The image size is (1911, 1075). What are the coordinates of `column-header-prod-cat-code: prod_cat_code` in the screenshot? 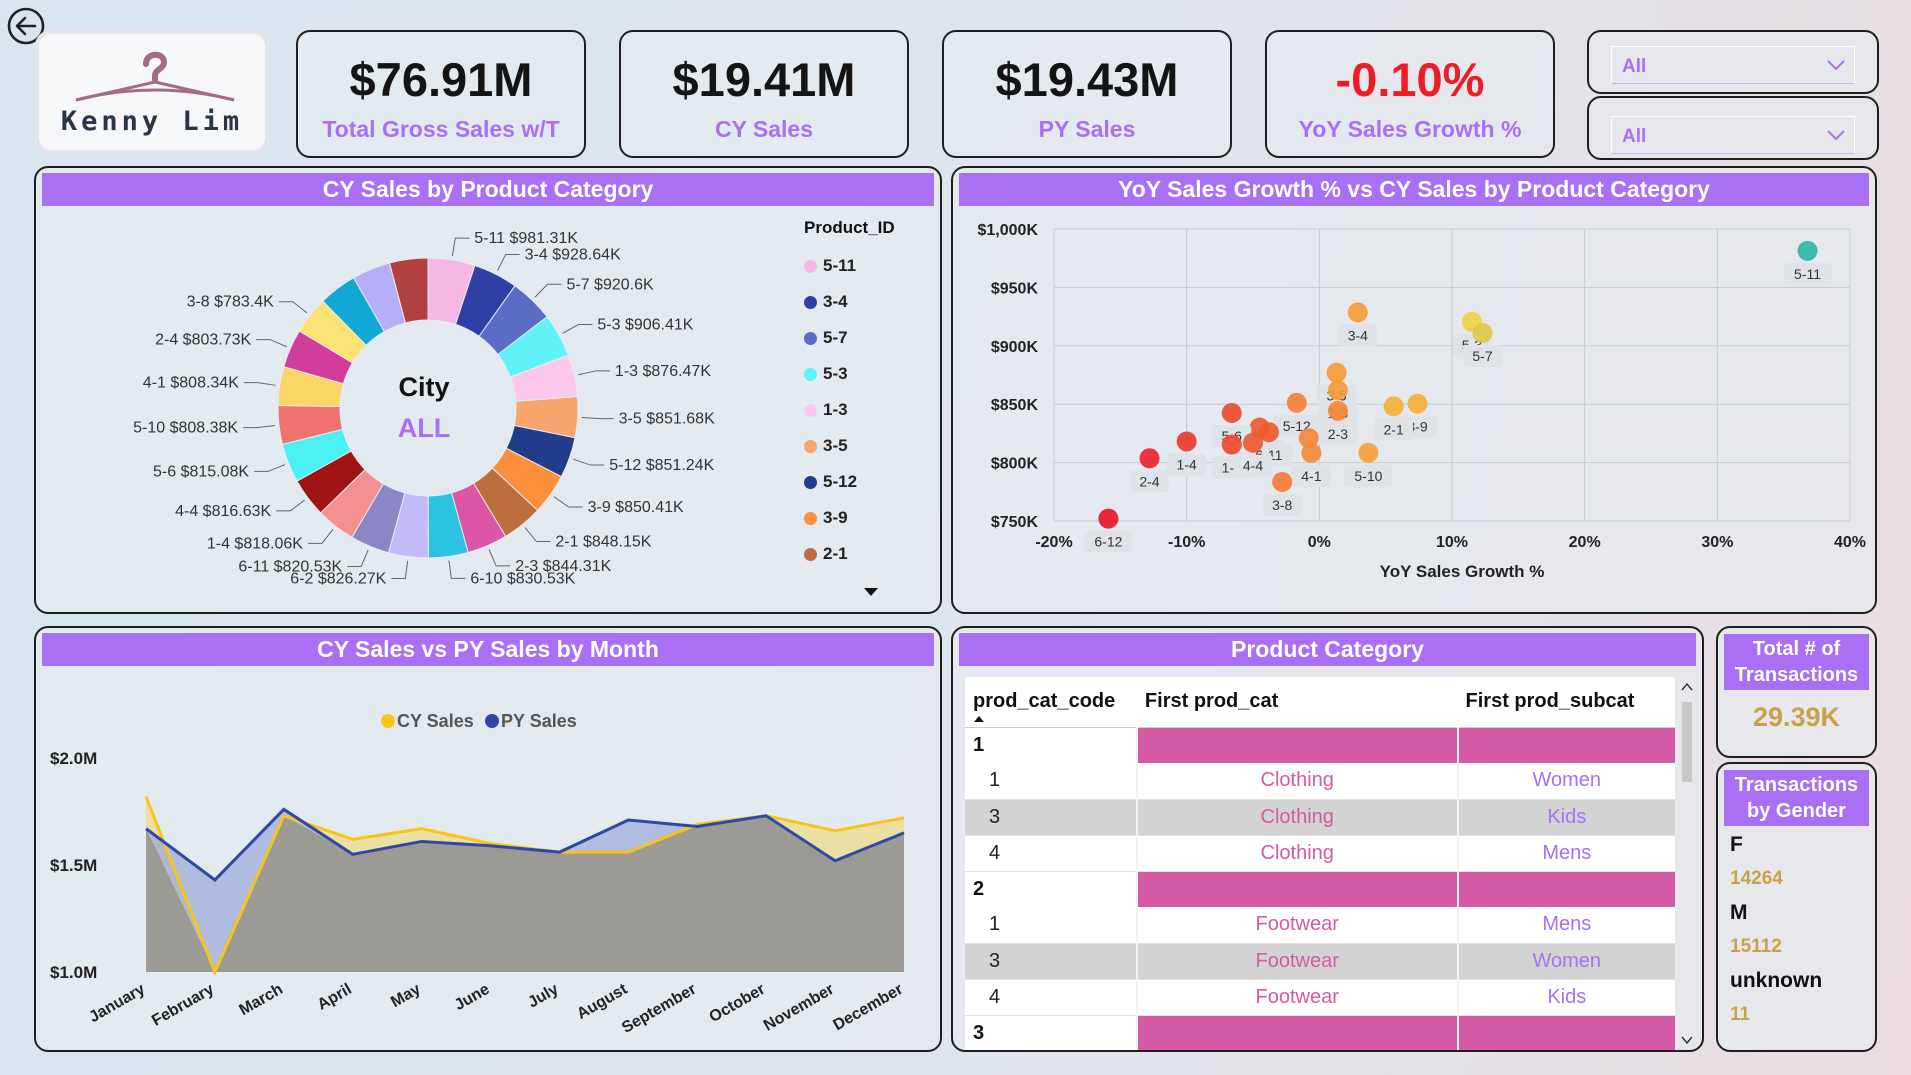 It's located at (1051, 702).